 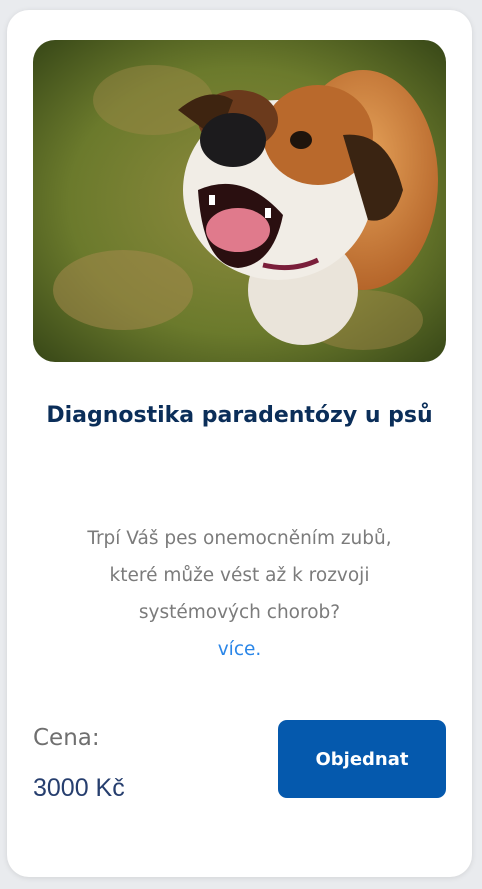 What do you see at coordinates (239, 415) in the screenshot?
I see `card-title: Diagnostika paradentózy u psů` at bounding box center [239, 415].